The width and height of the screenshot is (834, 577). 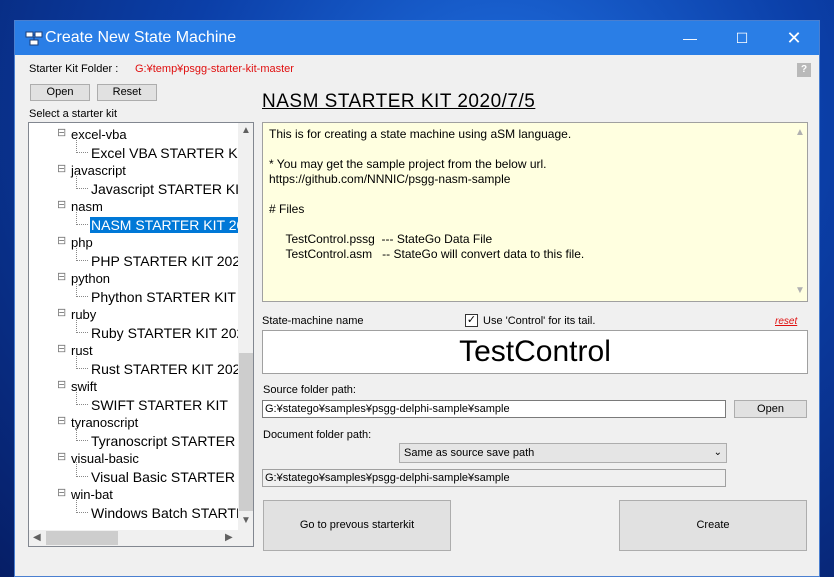 I want to click on close-button: ✕, so click(x=794, y=38).